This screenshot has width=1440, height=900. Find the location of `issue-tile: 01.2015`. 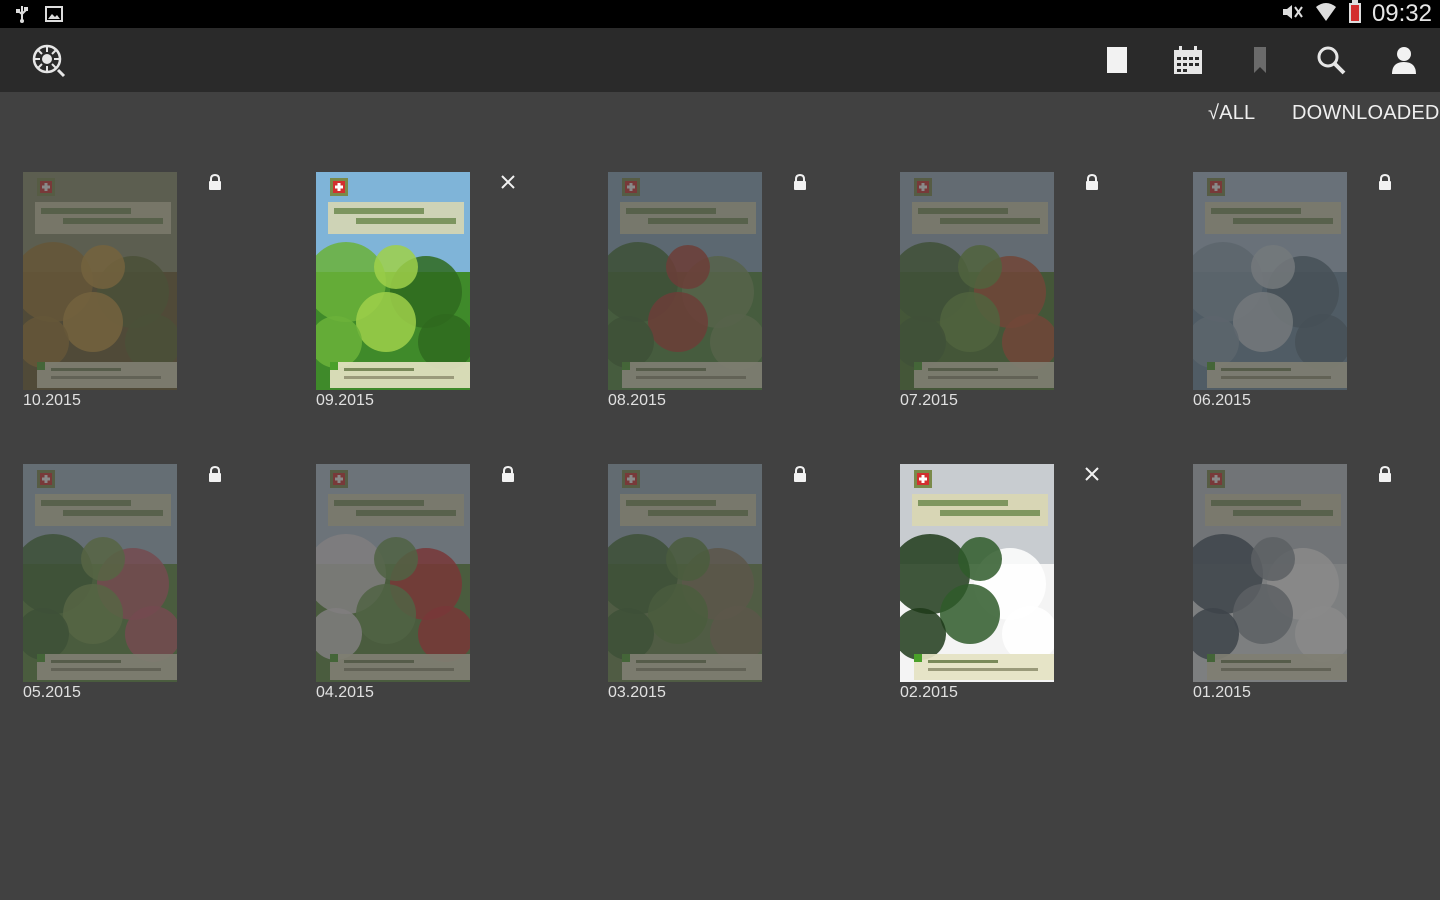

issue-tile: 01.2015 is located at coordinates (1313, 589).